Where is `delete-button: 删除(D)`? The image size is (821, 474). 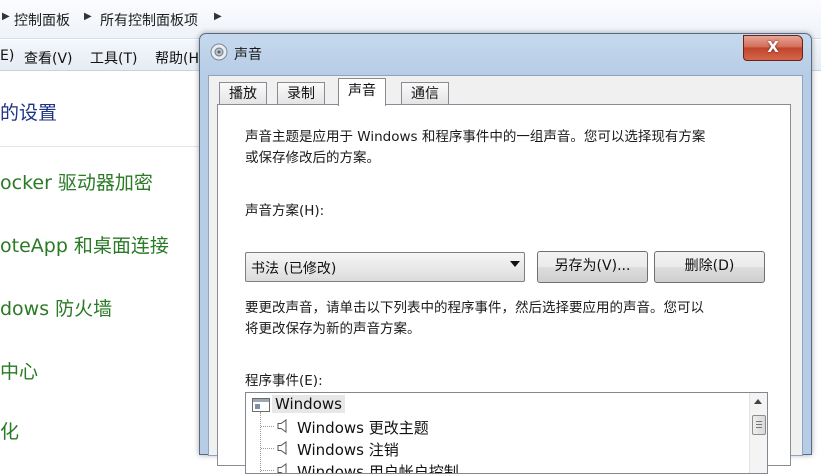
delete-button: 删除(D) is located at coordinates (709, 267).